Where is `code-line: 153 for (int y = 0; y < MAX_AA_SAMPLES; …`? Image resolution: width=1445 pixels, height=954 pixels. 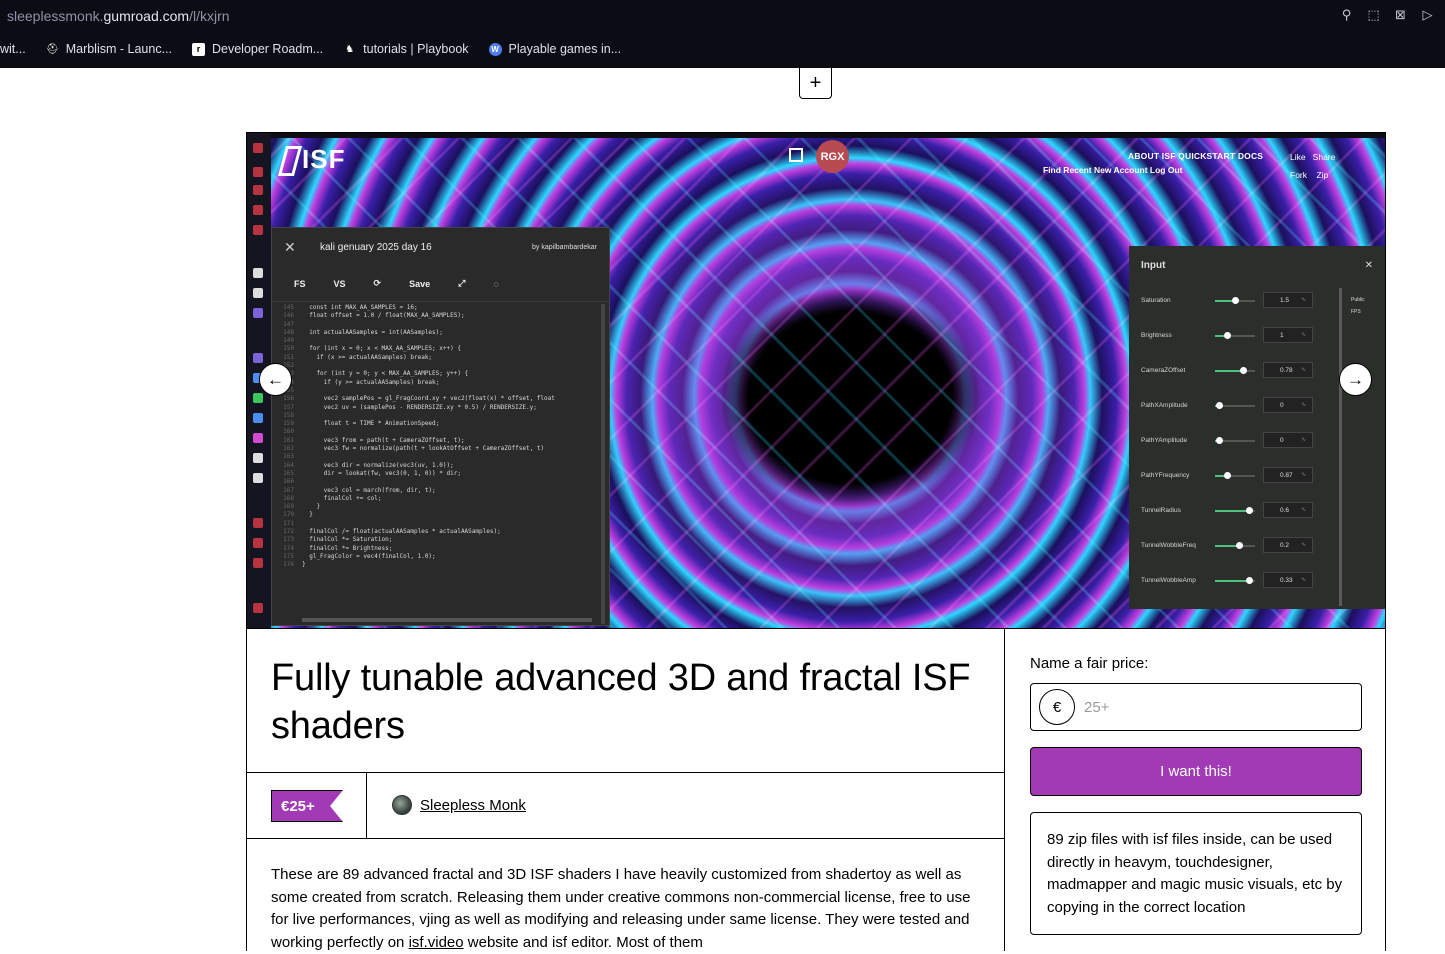
code-line: 153 for (int y = 0; y < MAX_AA_SAMPLES; … is located at coordinates (440, 374).